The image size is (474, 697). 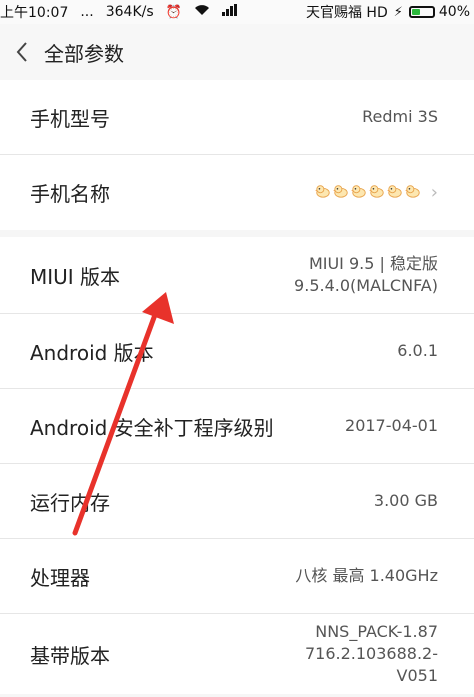 What do you see at coordinates (367, 193) in the screenshot?
I see `chick-emoji-row` at bounding box center [367, 193].